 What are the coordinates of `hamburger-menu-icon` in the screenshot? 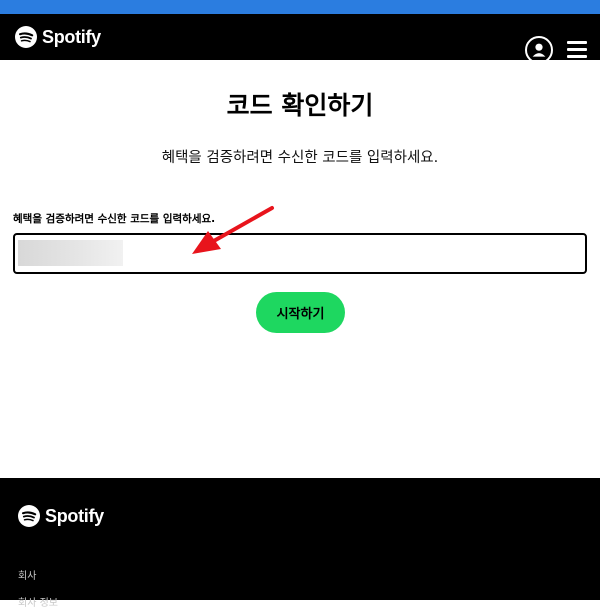 It's located at (577, 42).